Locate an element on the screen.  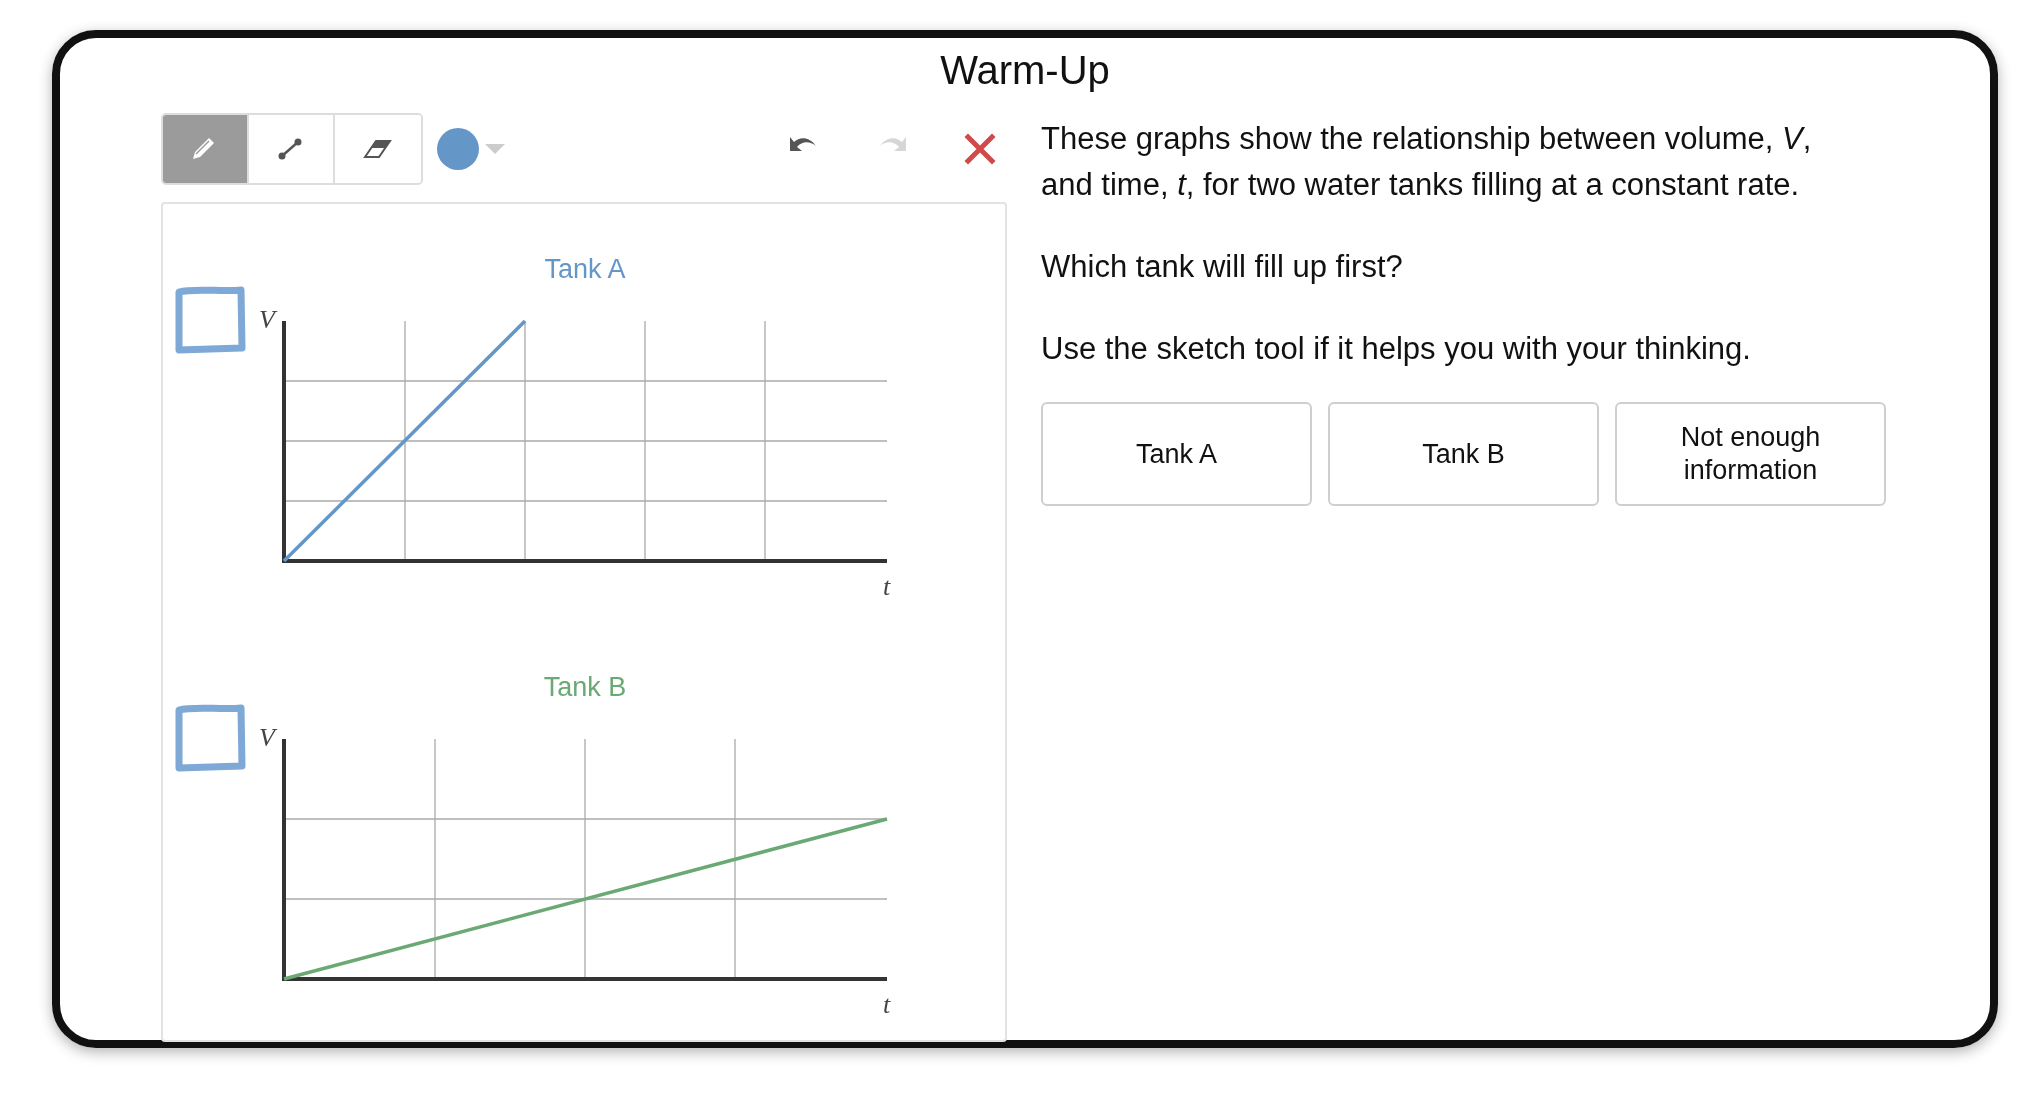
answer-choice: Tank A is located at coordinates (1176, 454).